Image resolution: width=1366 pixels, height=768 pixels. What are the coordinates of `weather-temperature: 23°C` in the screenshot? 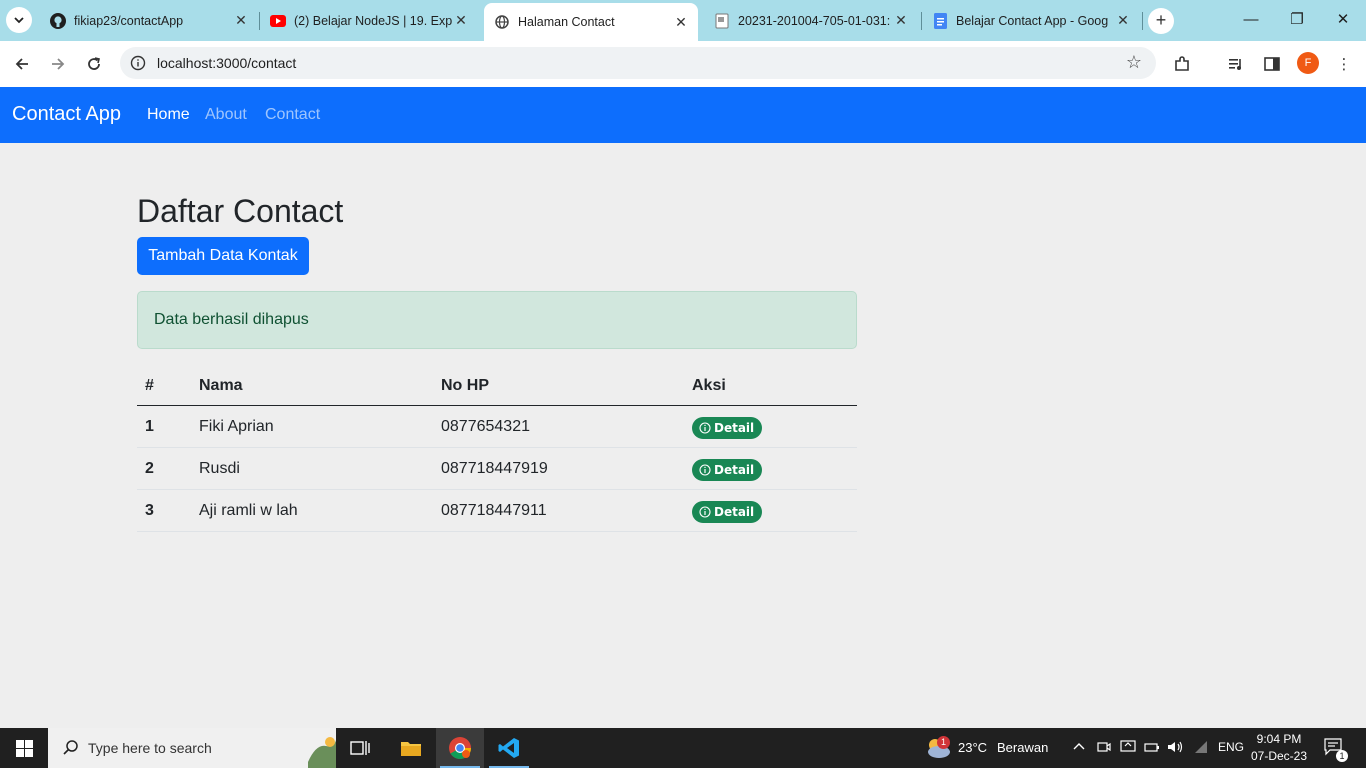 It's located at (972, 747).